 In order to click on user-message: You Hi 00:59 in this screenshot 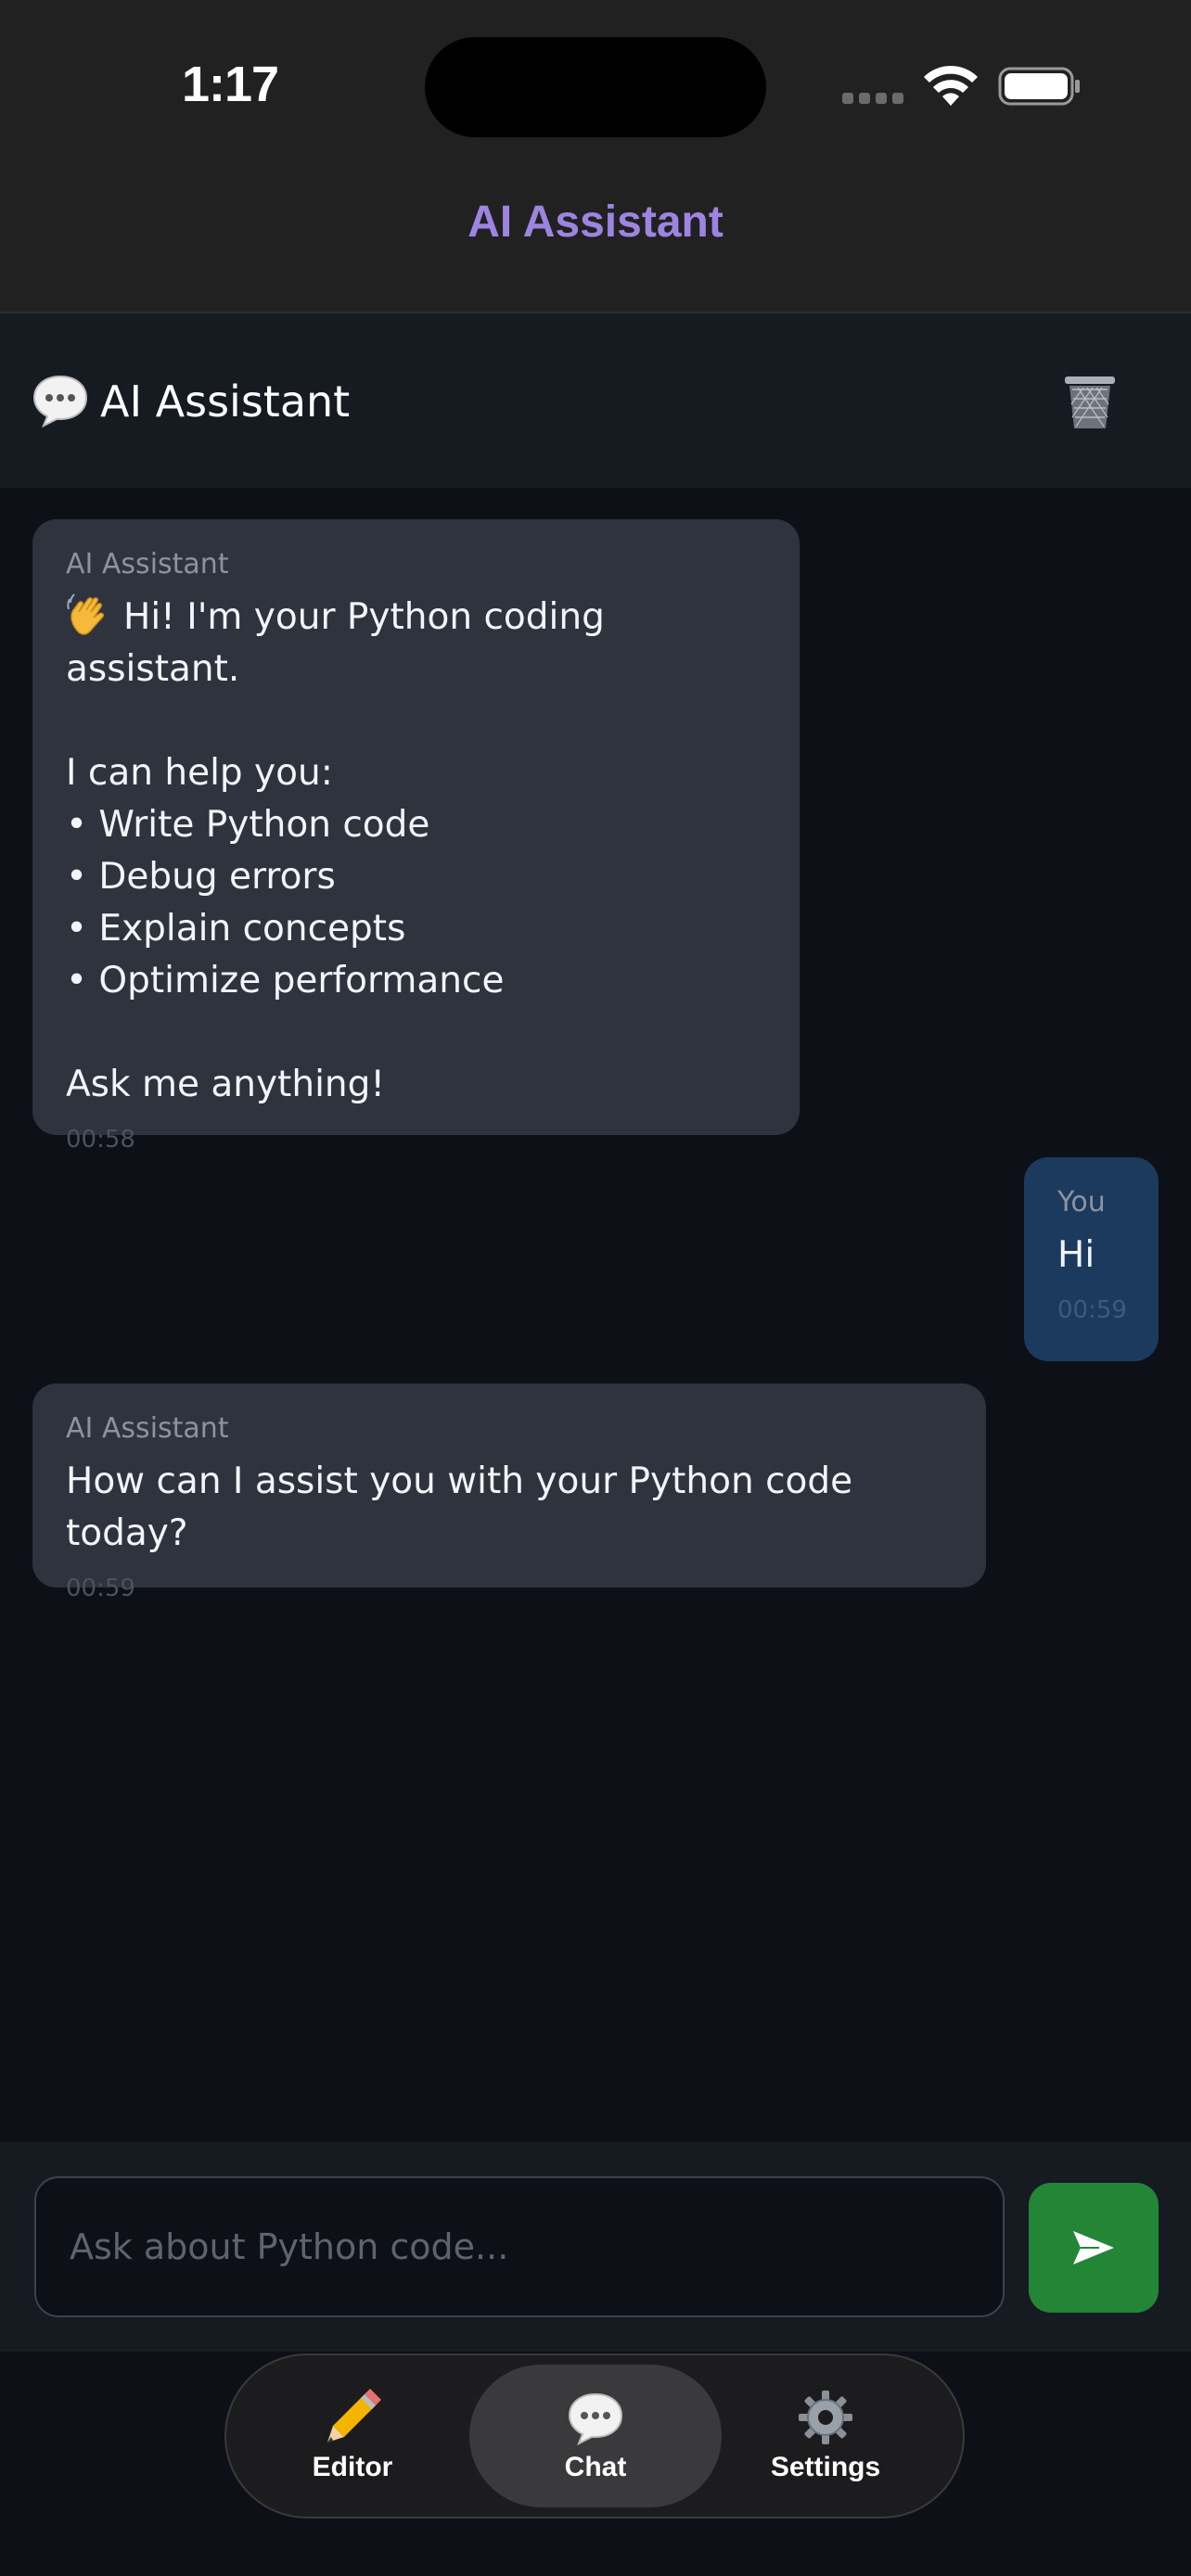, I will do `click(1091, 1259)`.